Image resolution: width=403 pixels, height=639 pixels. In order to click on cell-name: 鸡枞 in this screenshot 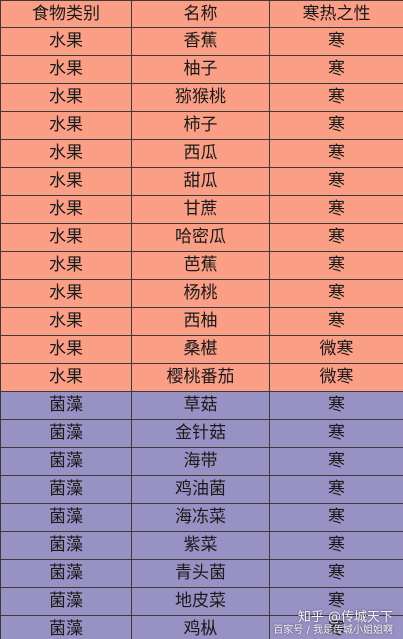, I will do `click(200, 627)`.